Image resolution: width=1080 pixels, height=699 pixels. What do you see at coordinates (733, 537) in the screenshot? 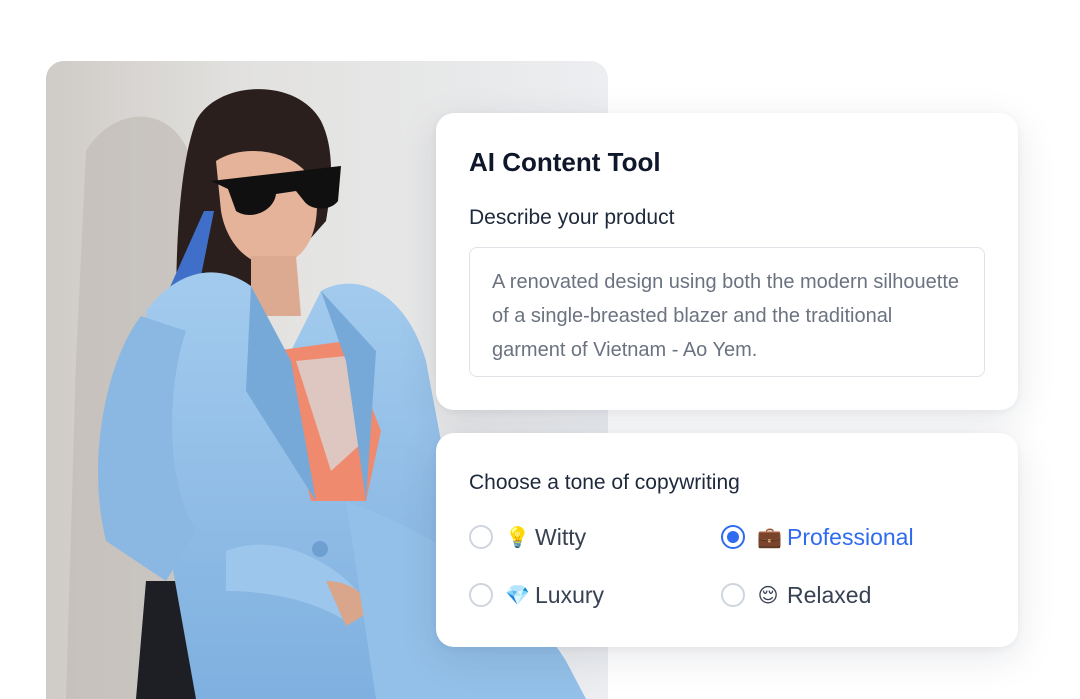
I see `radio-professional` at bounding box center [733, 537].